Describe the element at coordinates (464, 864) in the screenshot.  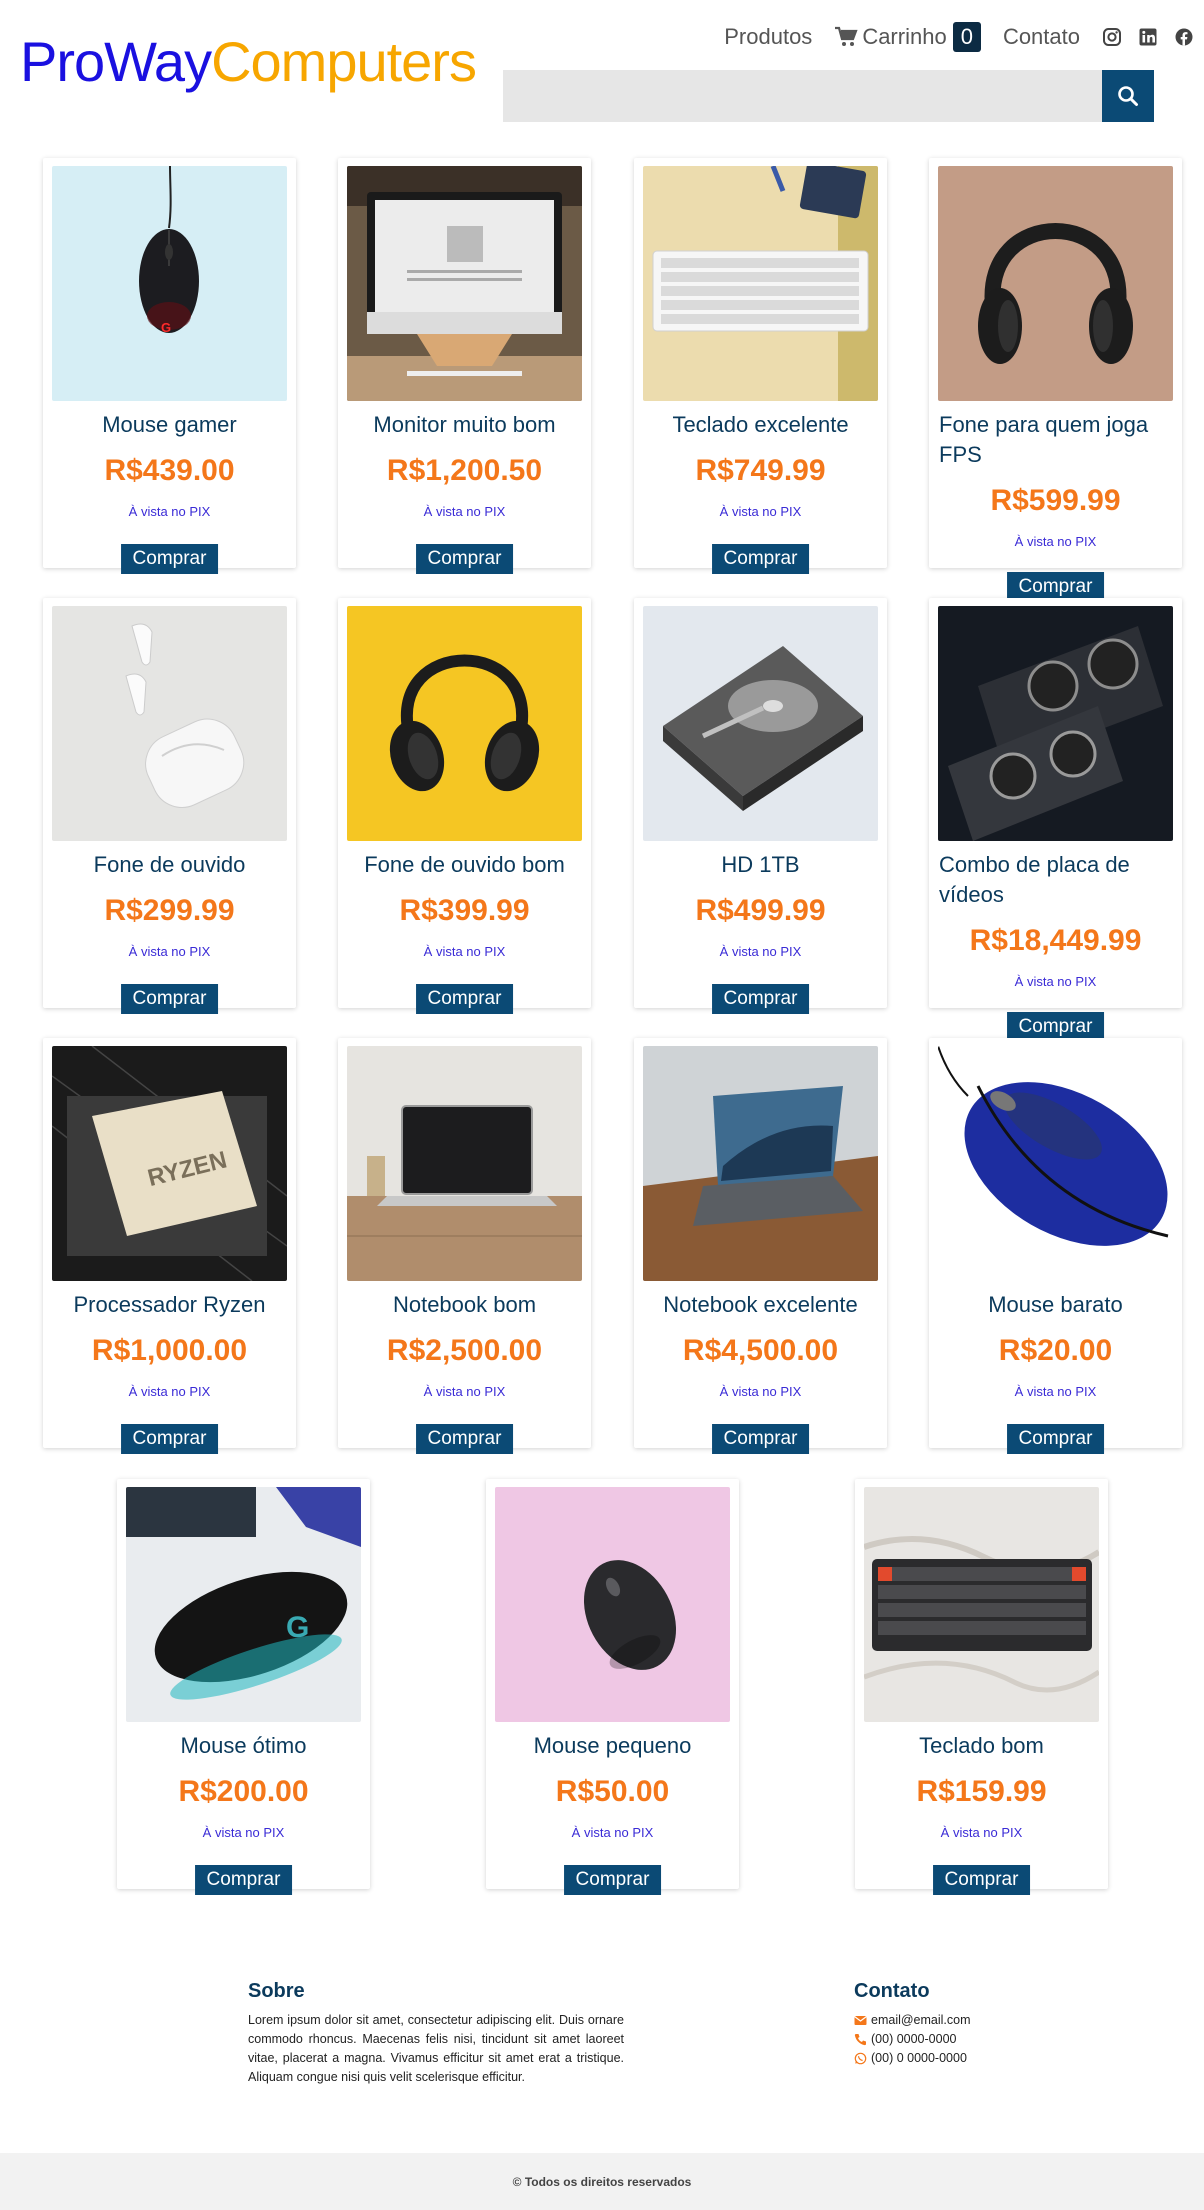
I see `product-name: Fone de ouvido bom` at that location.